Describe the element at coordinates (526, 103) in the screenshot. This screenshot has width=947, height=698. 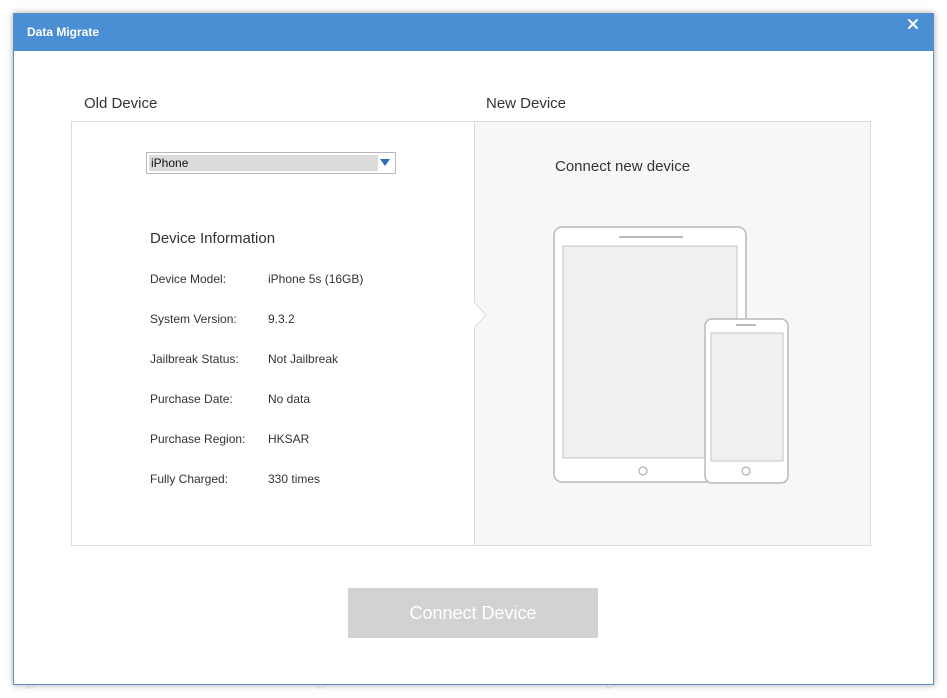
I see `new-device-label: New Device` at that location.